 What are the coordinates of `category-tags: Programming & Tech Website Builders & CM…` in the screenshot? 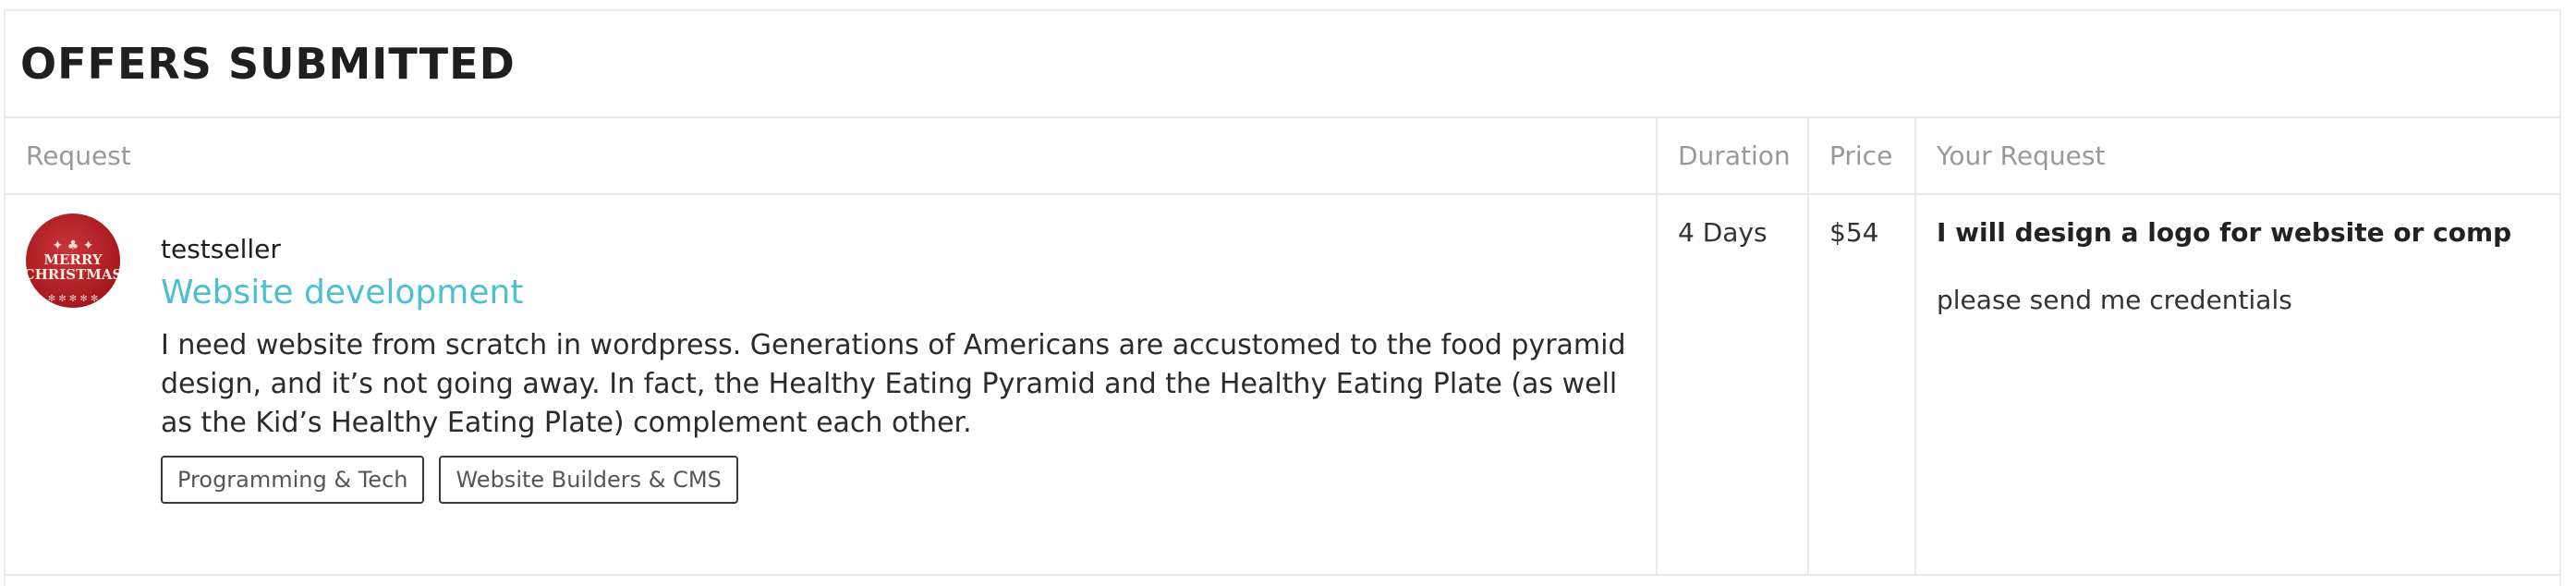 It's located at (898, 480).